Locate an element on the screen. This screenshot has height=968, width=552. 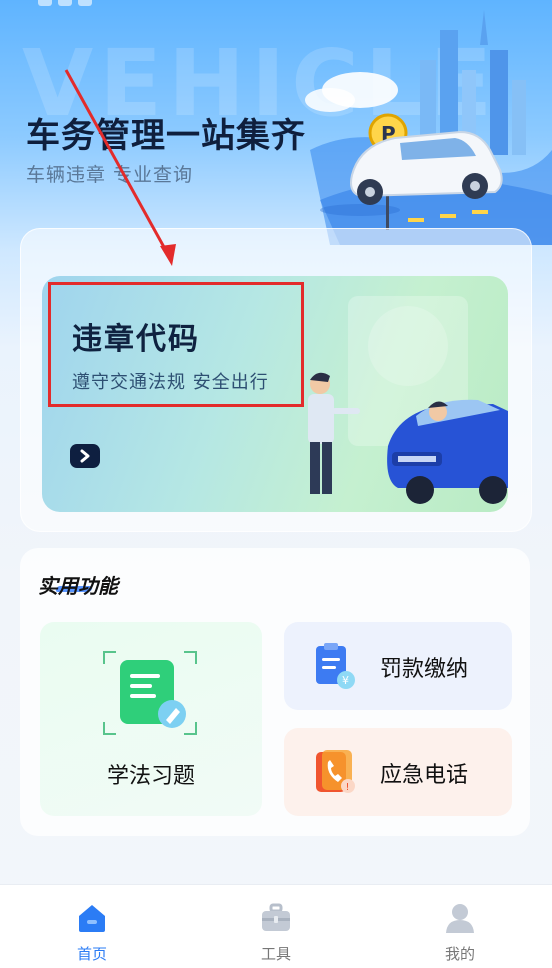
tile-fine-payment: ¥ 罚款缴纳 is located at coordinates (398, 666).